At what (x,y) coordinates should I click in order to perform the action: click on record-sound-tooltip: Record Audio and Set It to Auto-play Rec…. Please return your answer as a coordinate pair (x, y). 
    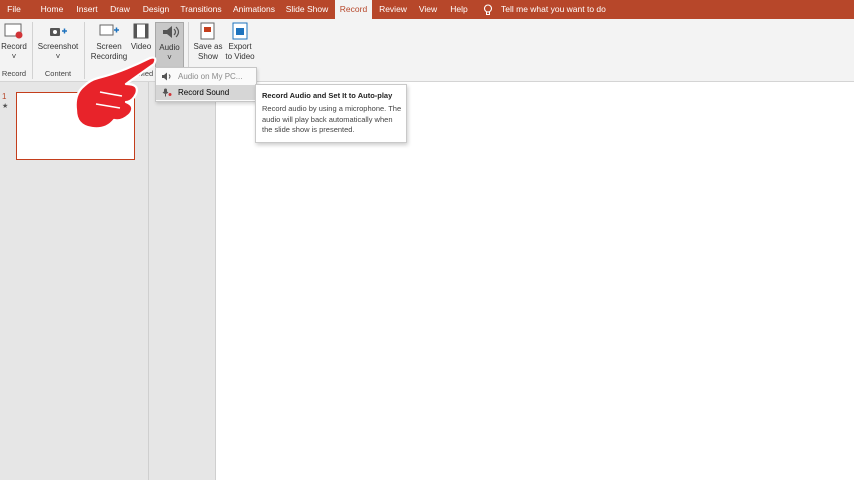
    Looking at the image, I should click on (331, 113).